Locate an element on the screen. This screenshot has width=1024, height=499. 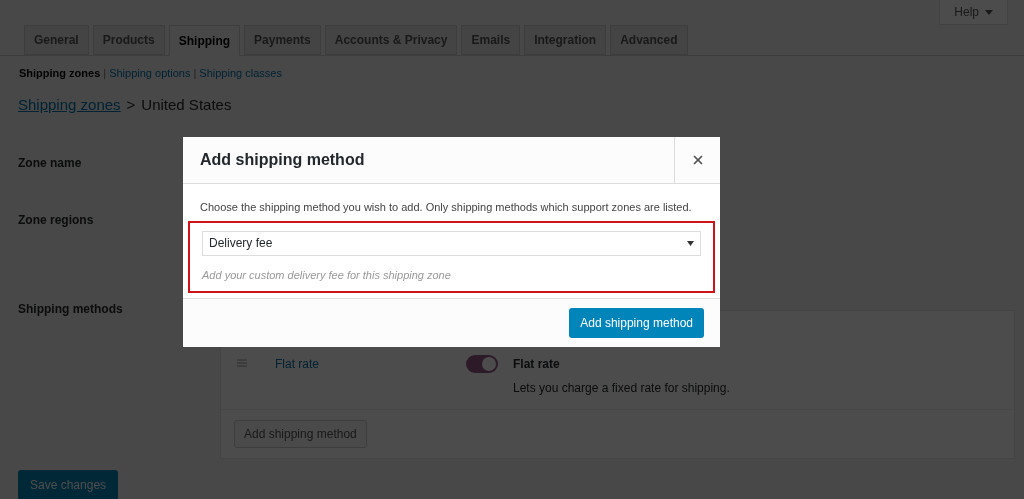
subnav-link: Shipping options is located at coordinates (150, 73).